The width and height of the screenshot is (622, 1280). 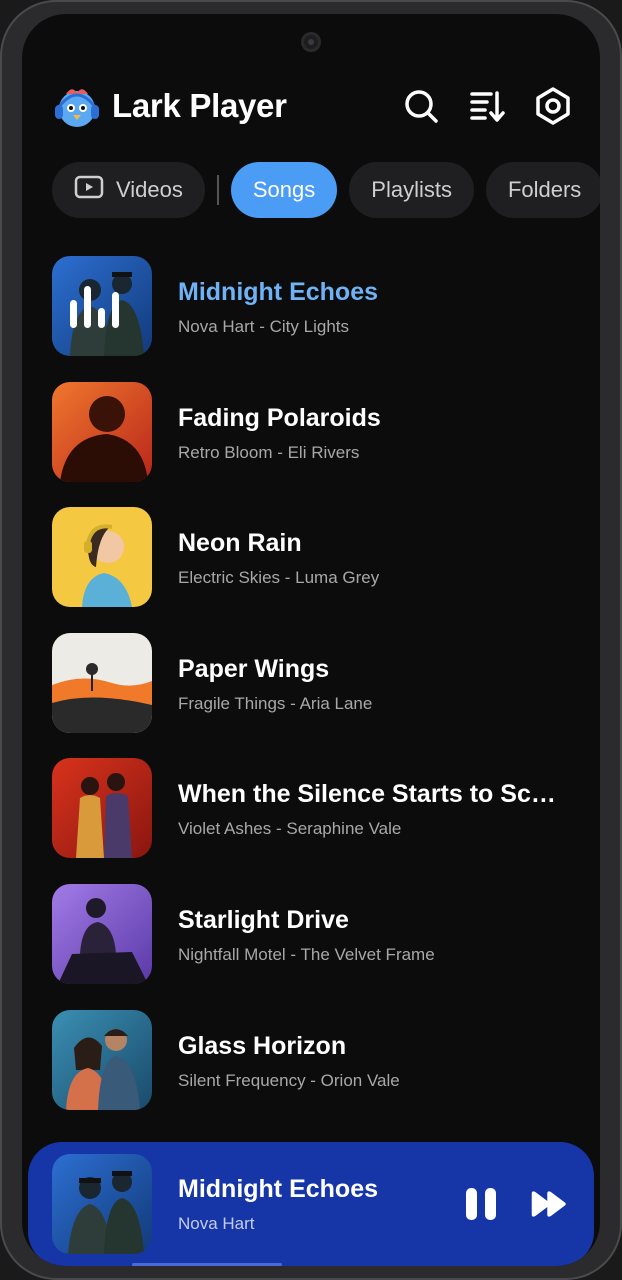 What do you see at coordinates (89, 190) in the screenshot?
I see `video-icon` at bounding box center [89, 190].